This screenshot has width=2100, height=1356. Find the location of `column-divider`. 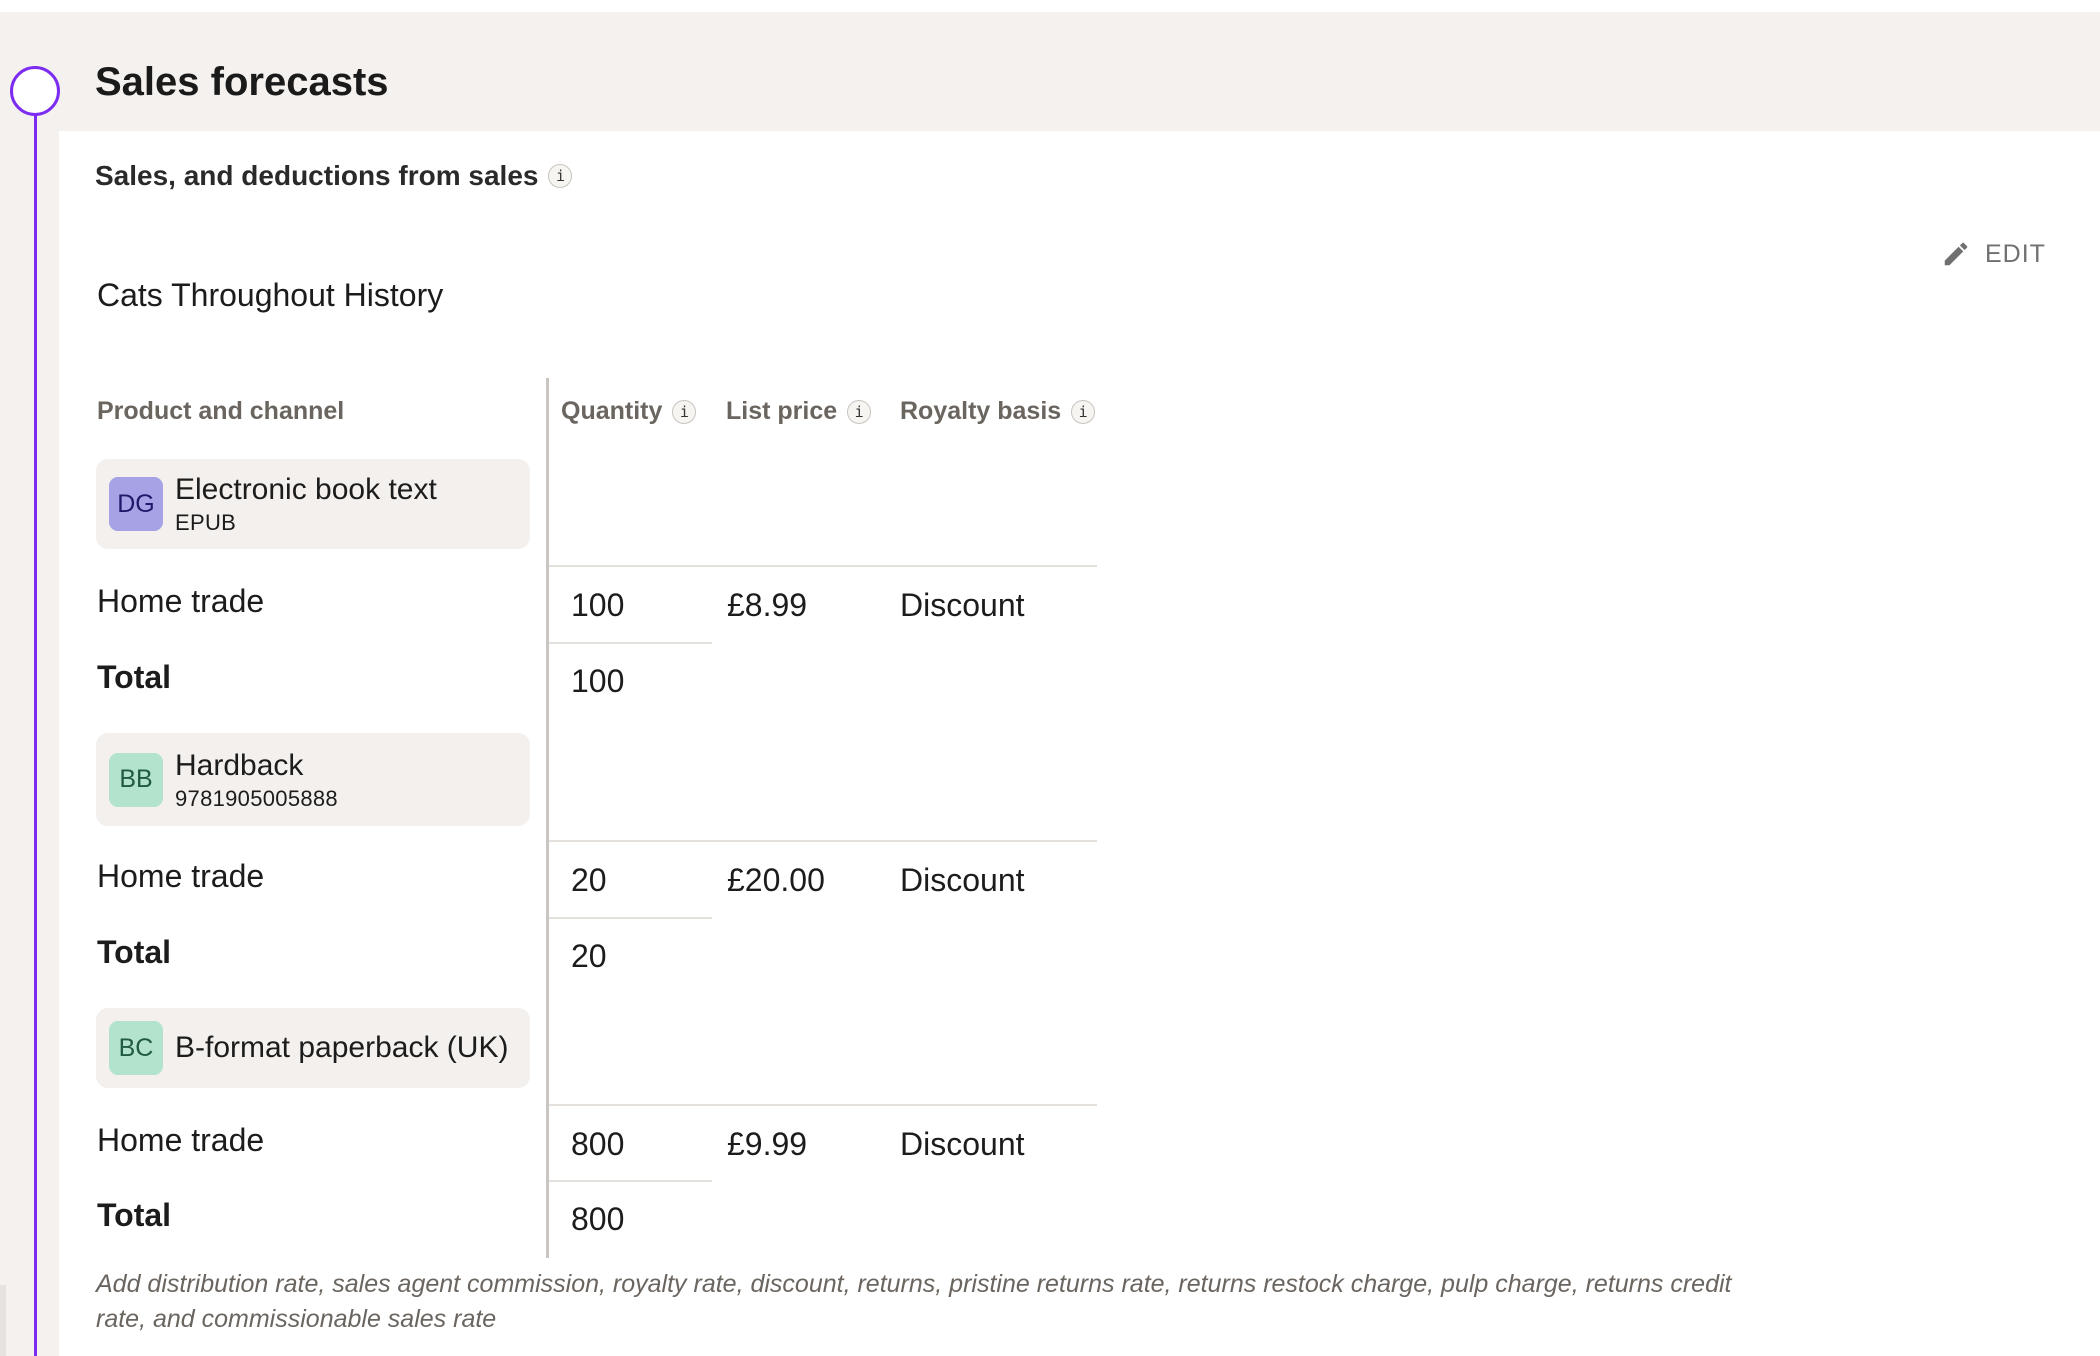

column-divider is located at coordinates (547, 818).